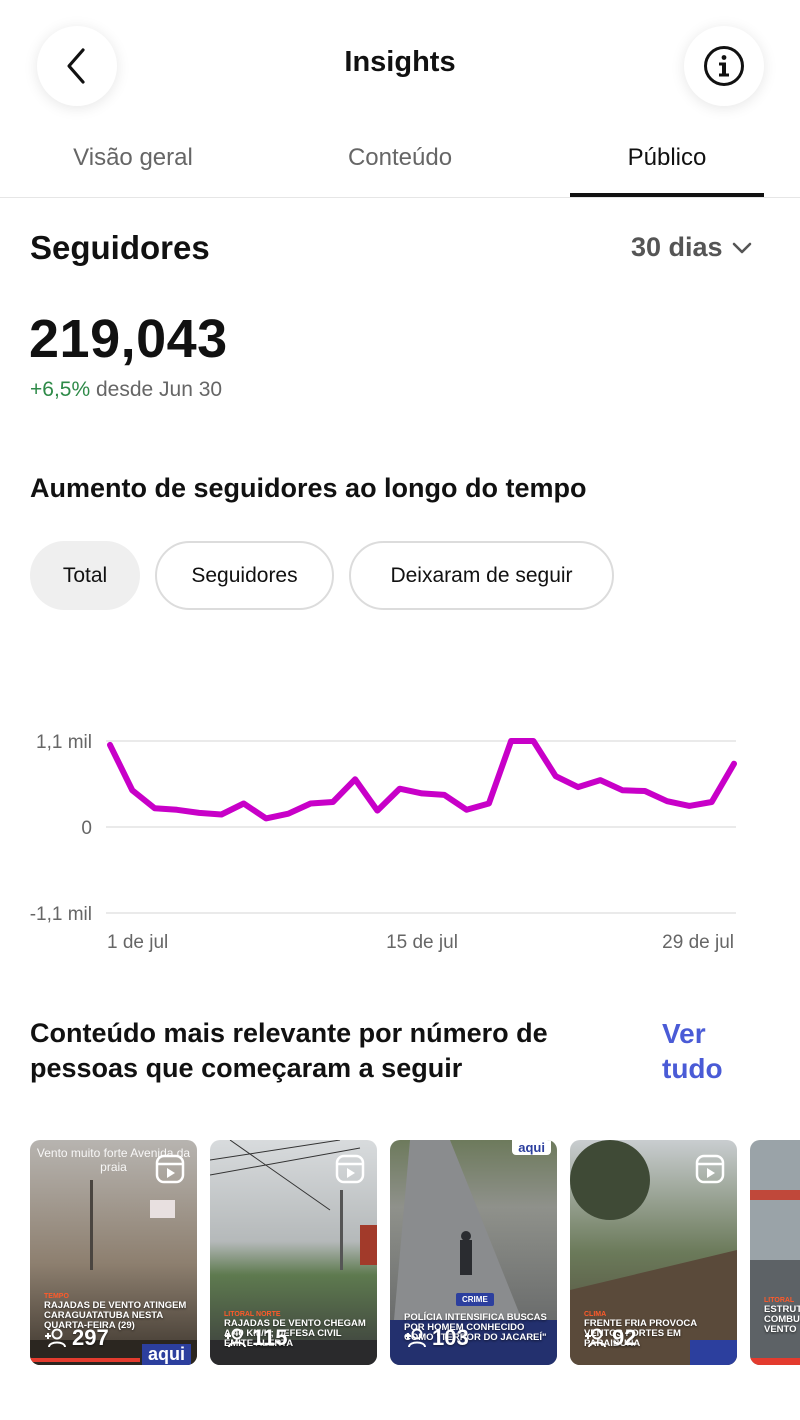 The height and width of the screenshot is (1420, 800). I want to click on new-followers-count: 297, so click(76, 1338).